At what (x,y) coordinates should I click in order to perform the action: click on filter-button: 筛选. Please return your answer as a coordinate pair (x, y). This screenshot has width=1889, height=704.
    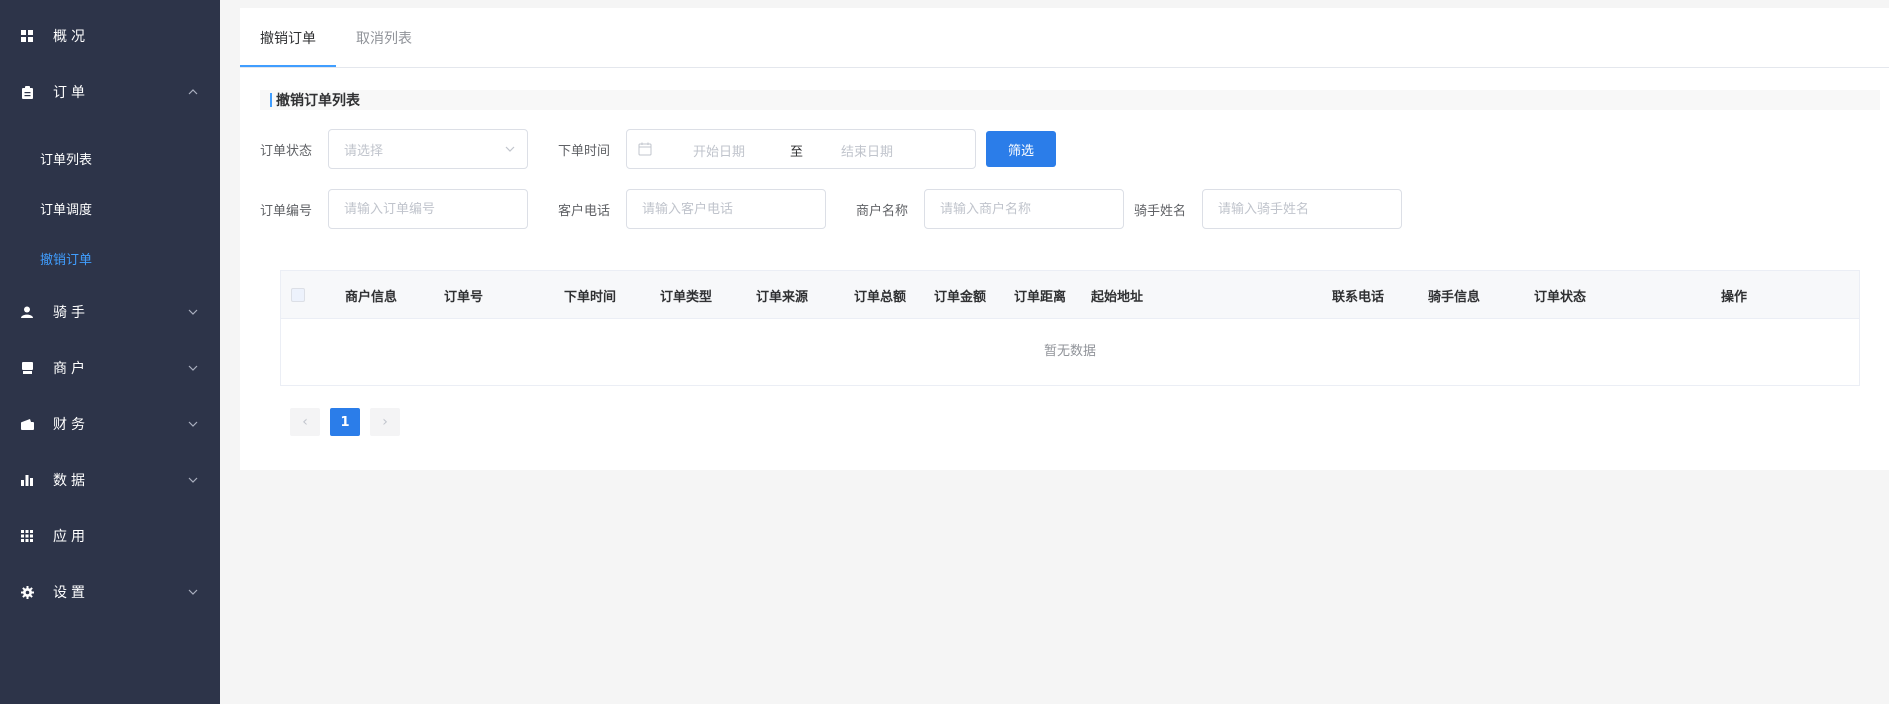
    Looking at the image, I should click on (1021, 149).